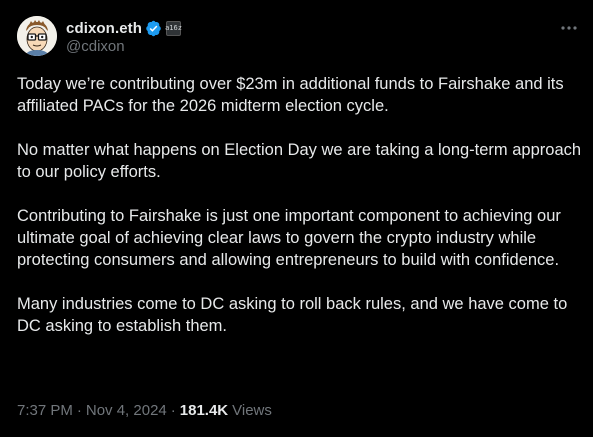  I want to click on author-display-name: cdixon.eth, so click(104, 28).